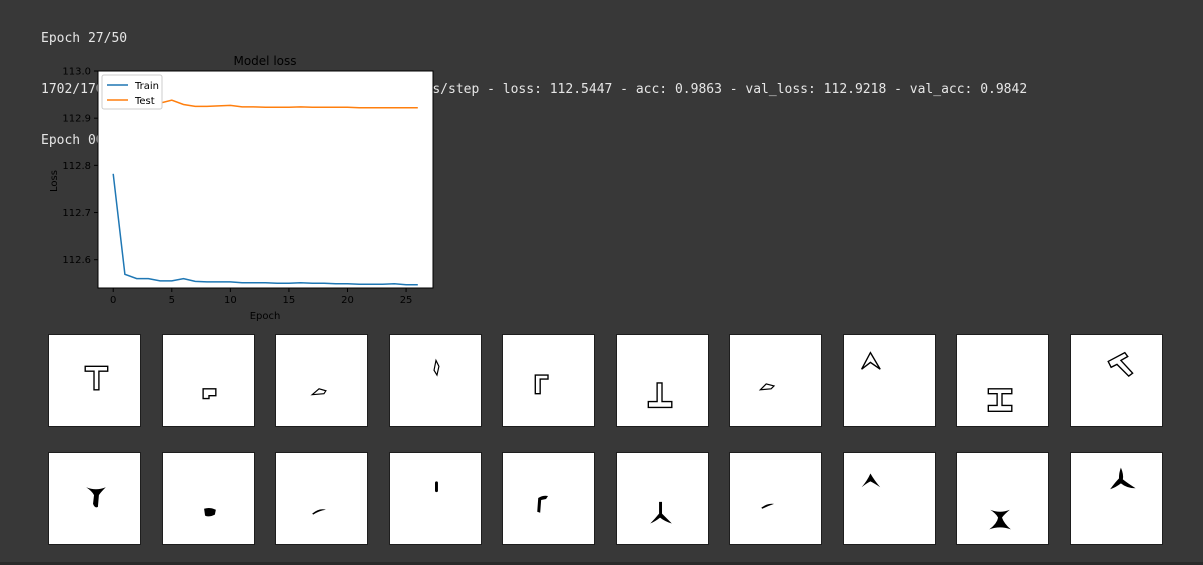  Describe the element at coordinates (264, 61) in the screenshot. I see `chart-title: Model loss` at that location.